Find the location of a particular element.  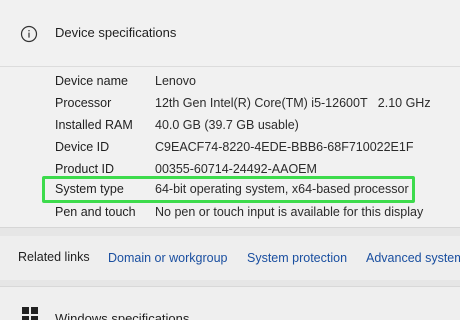

spec-label: Installed RAM is located at coordinates (94, 125).